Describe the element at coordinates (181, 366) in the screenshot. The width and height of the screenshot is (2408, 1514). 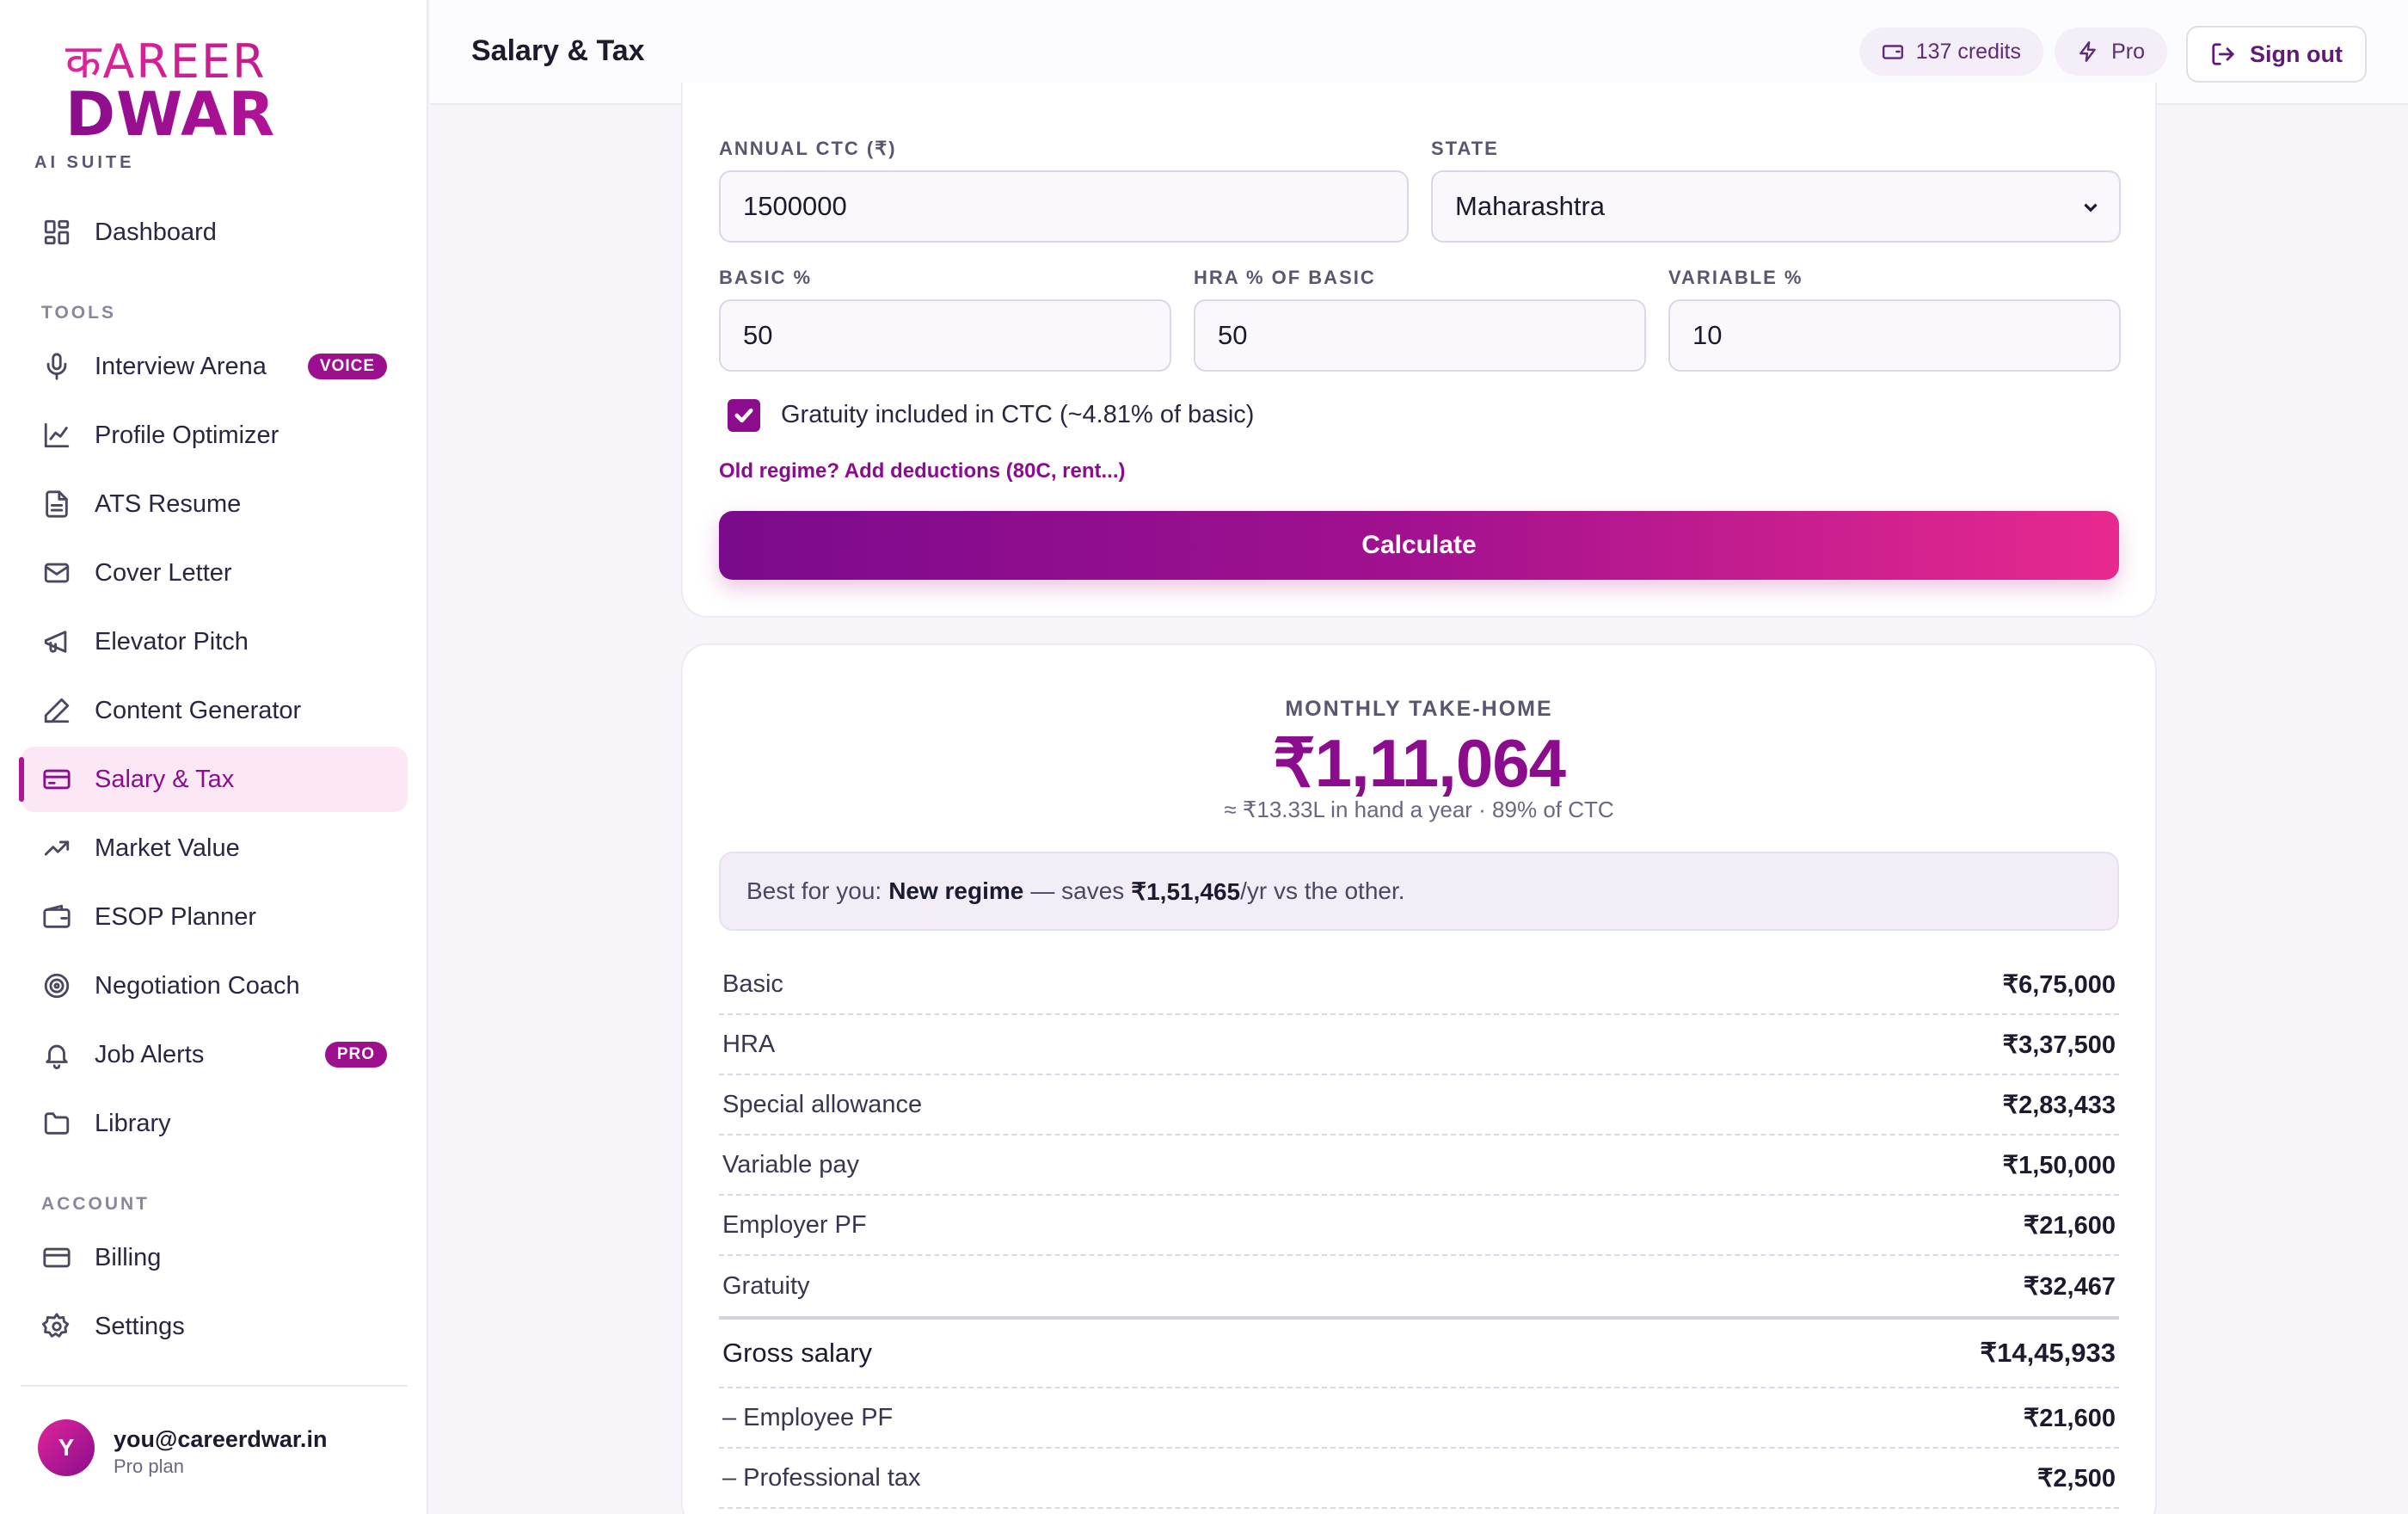
I see `sidebar-item-label: Interview Arena` at that location.